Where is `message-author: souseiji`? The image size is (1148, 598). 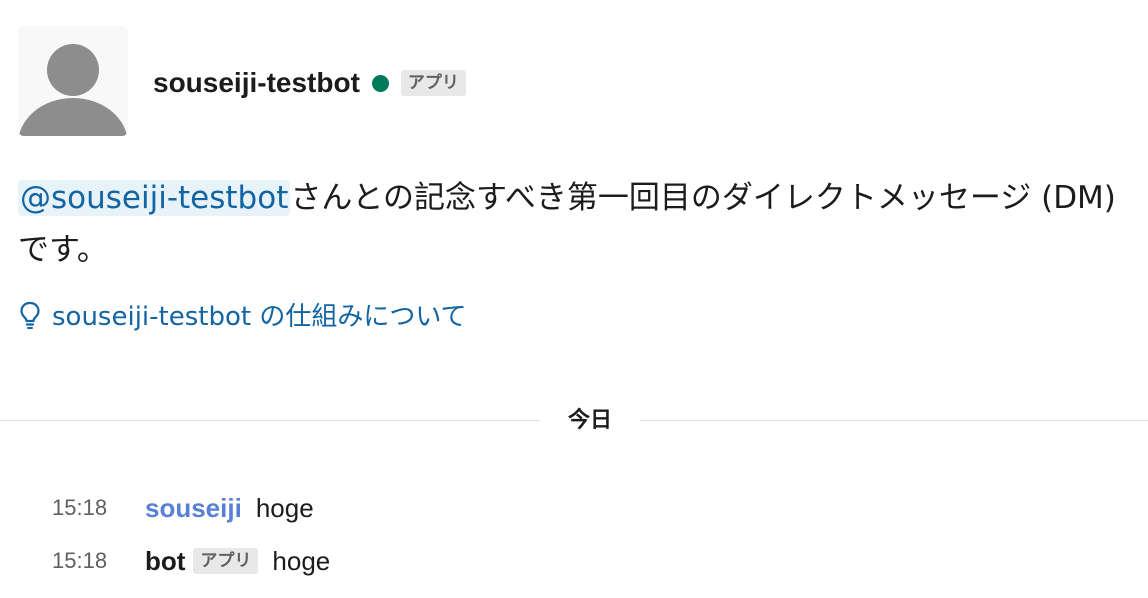 message-author: souseiji is located at coordinates (193, 508).